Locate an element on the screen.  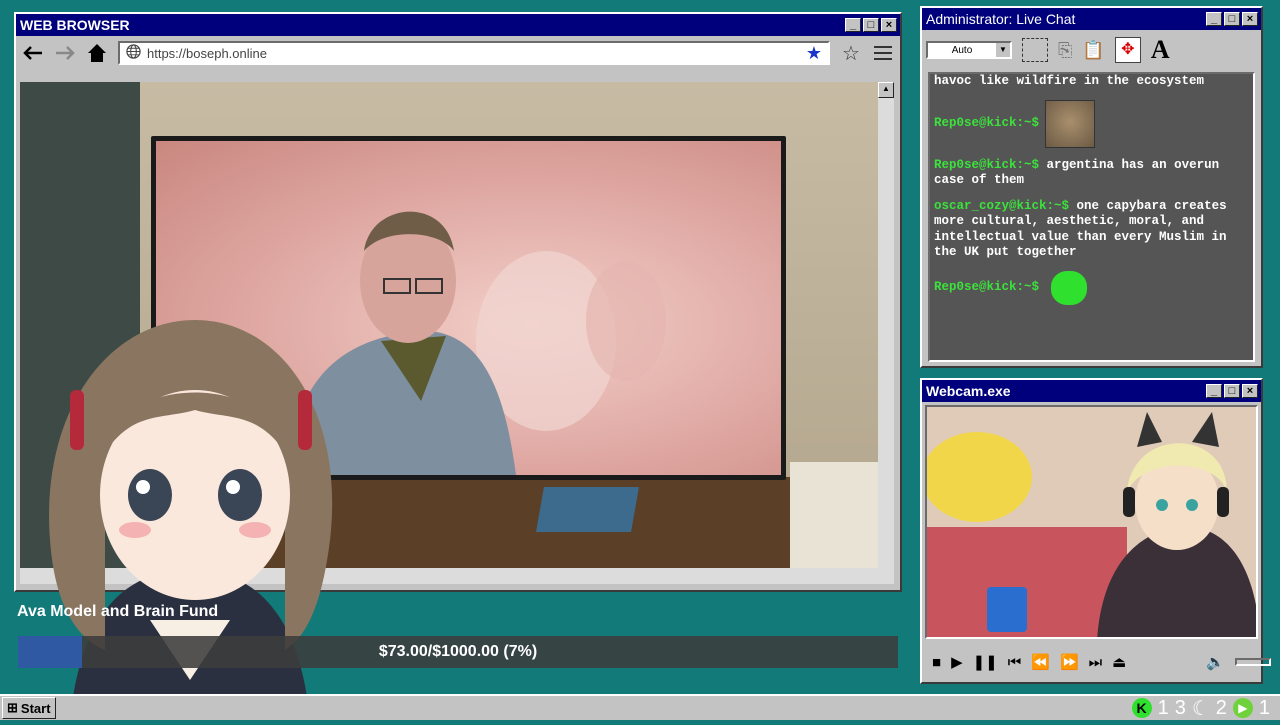
capybara-image is located at coordinates (1070, 123).